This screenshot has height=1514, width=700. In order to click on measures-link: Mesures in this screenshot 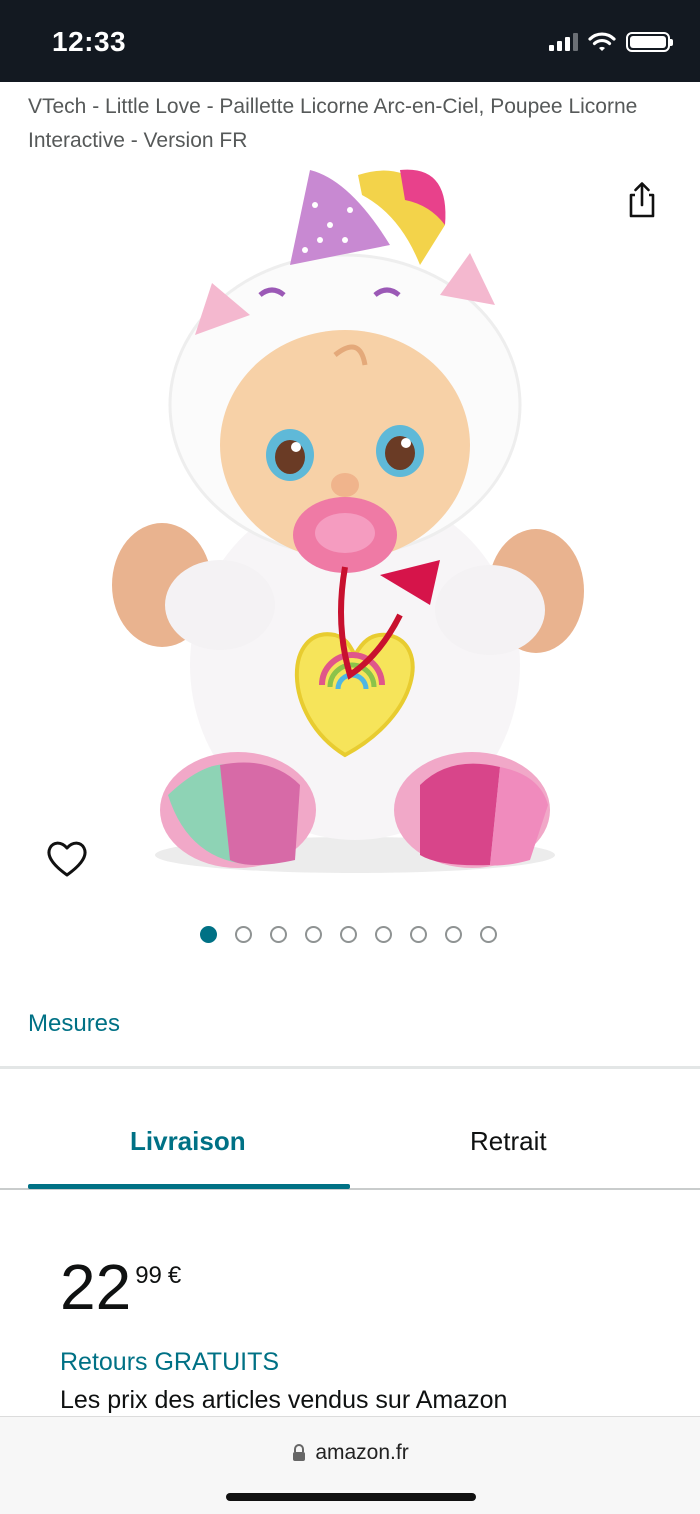, I will do `click(74, 1024)`.